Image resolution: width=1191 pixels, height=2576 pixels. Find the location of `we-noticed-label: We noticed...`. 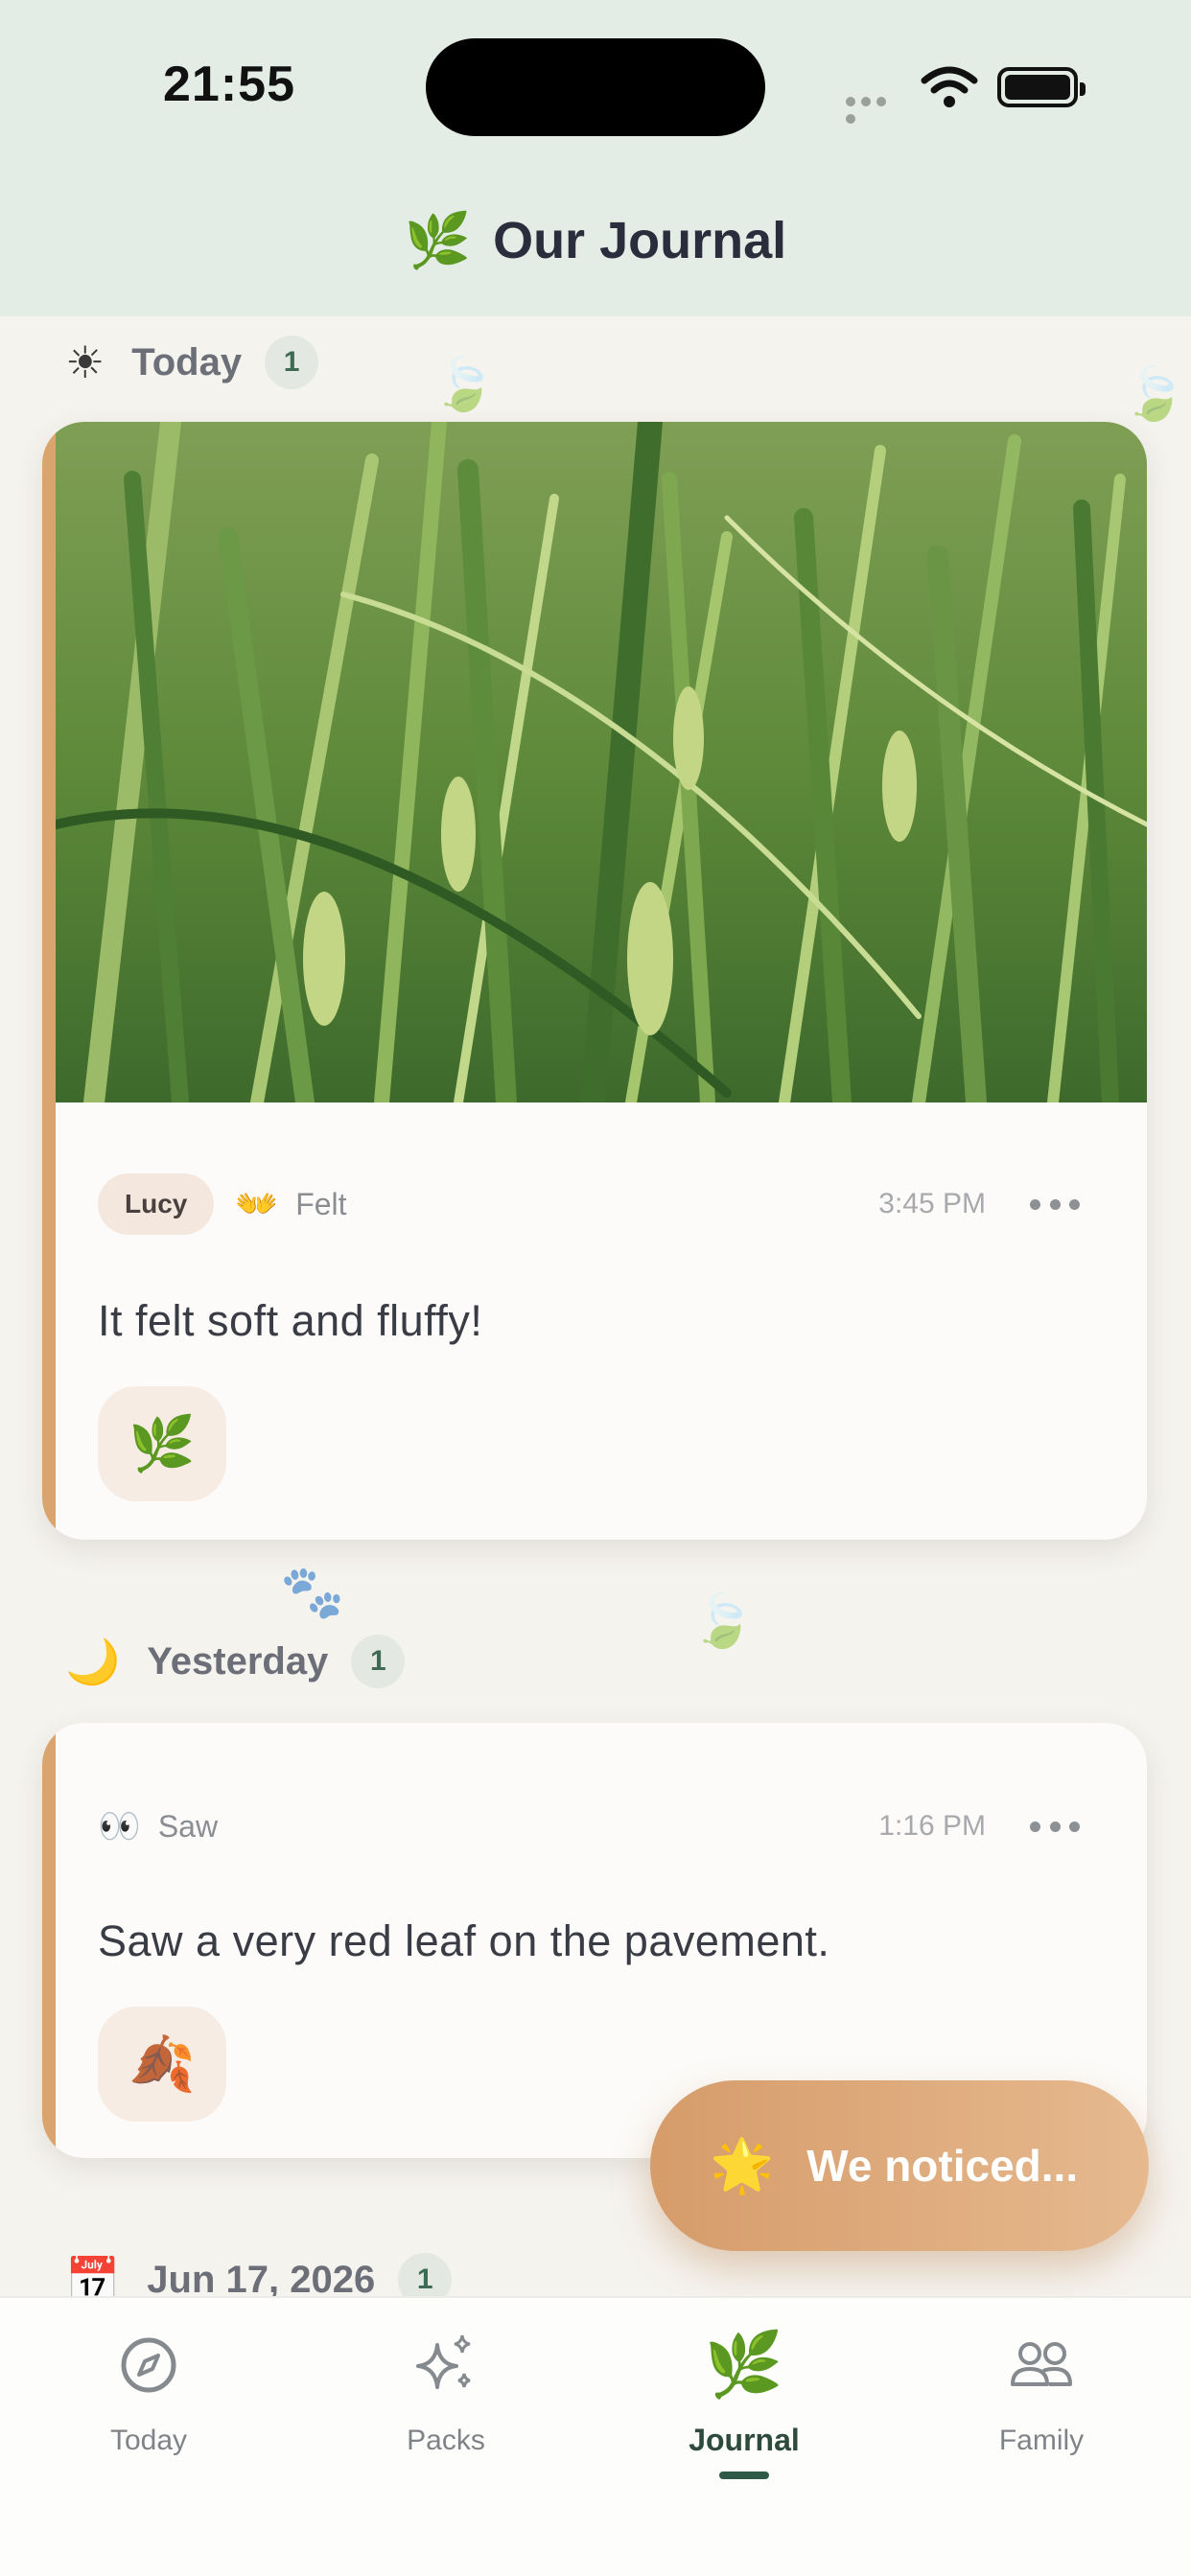

we-noticed-label: We noticed... is located at coordinates (942, 2166).